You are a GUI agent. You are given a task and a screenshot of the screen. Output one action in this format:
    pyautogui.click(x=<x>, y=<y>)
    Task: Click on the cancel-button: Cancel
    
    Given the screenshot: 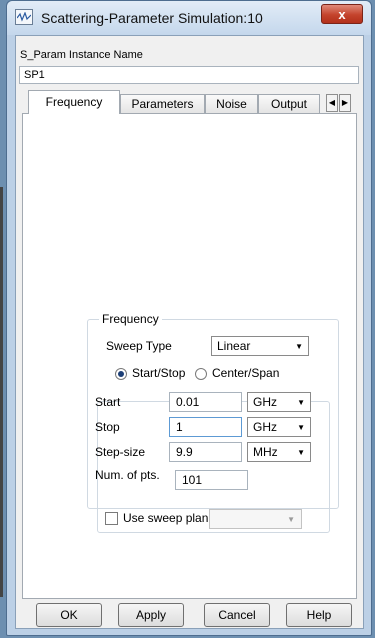 What is the action you would take?
    pyautogui.click(x=237, y=615)
    